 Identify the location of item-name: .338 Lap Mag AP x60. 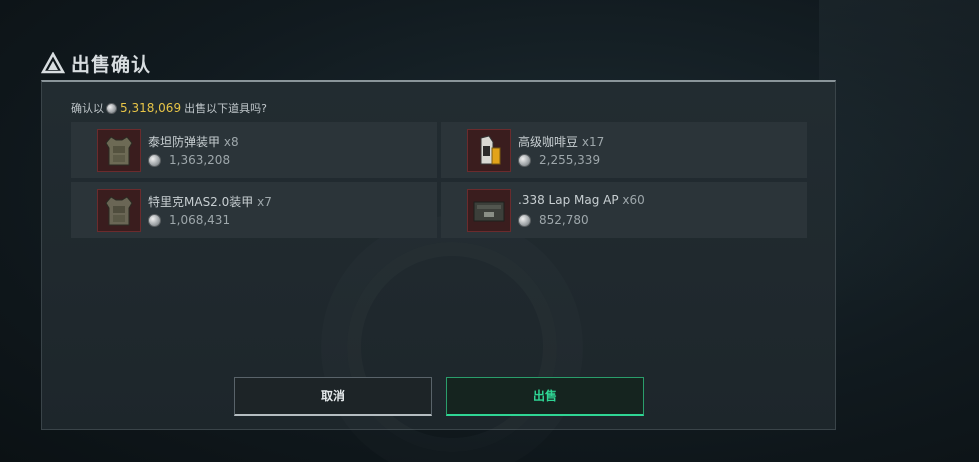
(581, 200).